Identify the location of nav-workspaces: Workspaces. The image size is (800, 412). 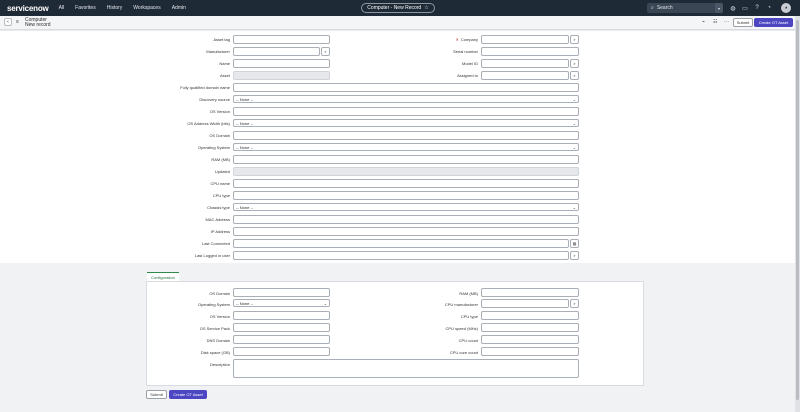
(146, 8).